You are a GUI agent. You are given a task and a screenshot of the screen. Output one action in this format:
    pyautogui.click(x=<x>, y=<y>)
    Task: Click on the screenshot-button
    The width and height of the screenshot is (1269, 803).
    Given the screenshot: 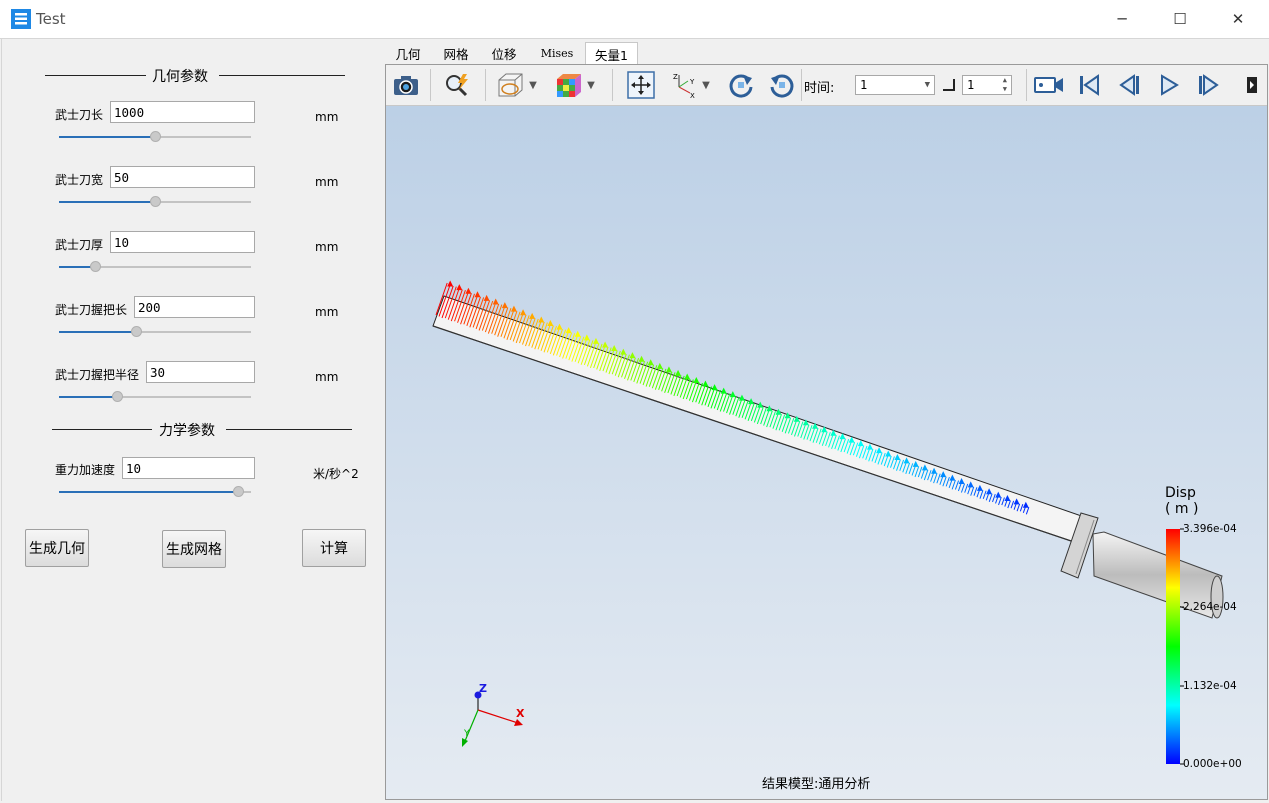 What is the action you would take?
    pyautogui.click(x=406, y=85)
    